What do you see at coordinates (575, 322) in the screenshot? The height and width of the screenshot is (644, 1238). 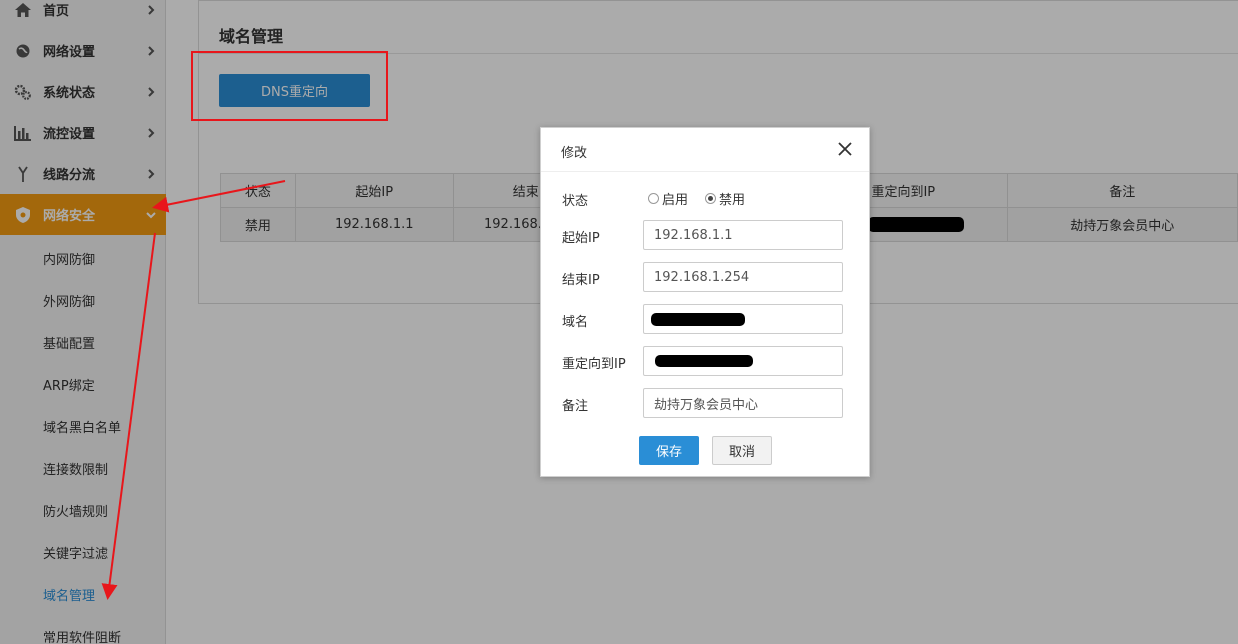 I see `domain-label: 域名` at bounding box center [575, 322].